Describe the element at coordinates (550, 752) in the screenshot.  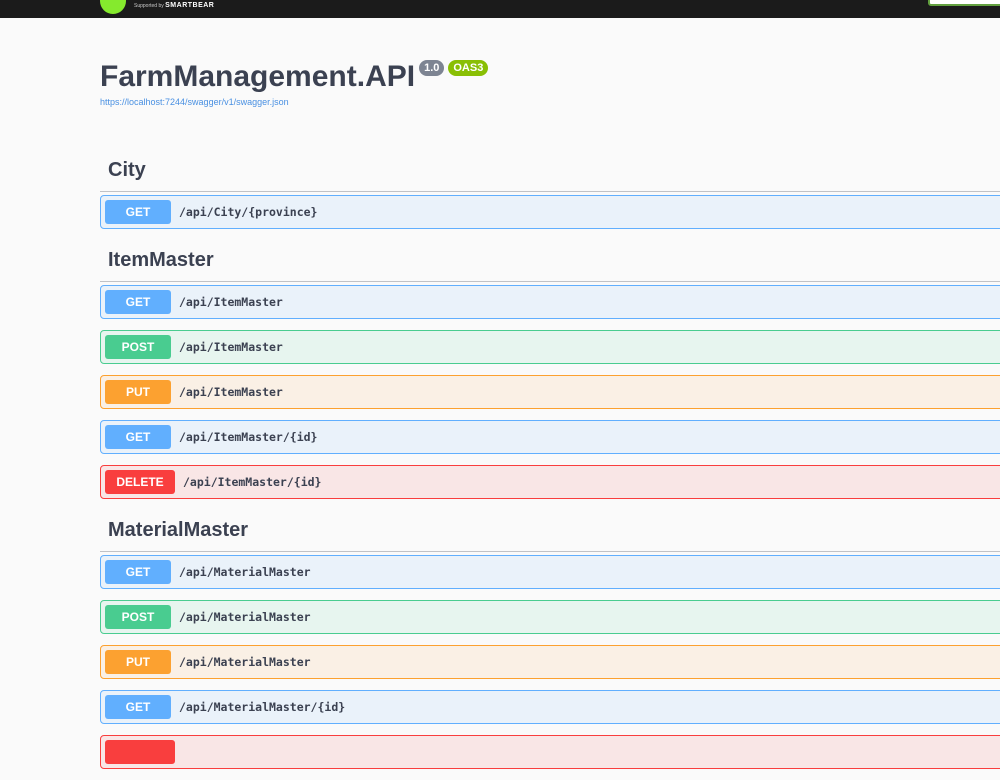
I see `operation-delete-materialmaster-id` at that location.